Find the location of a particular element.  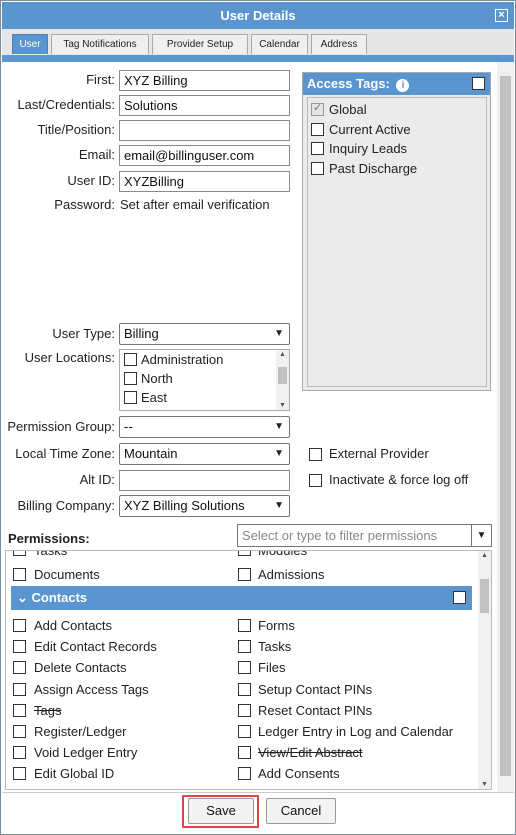

last-name-input: Solutions is located at coordinates (204, 105).